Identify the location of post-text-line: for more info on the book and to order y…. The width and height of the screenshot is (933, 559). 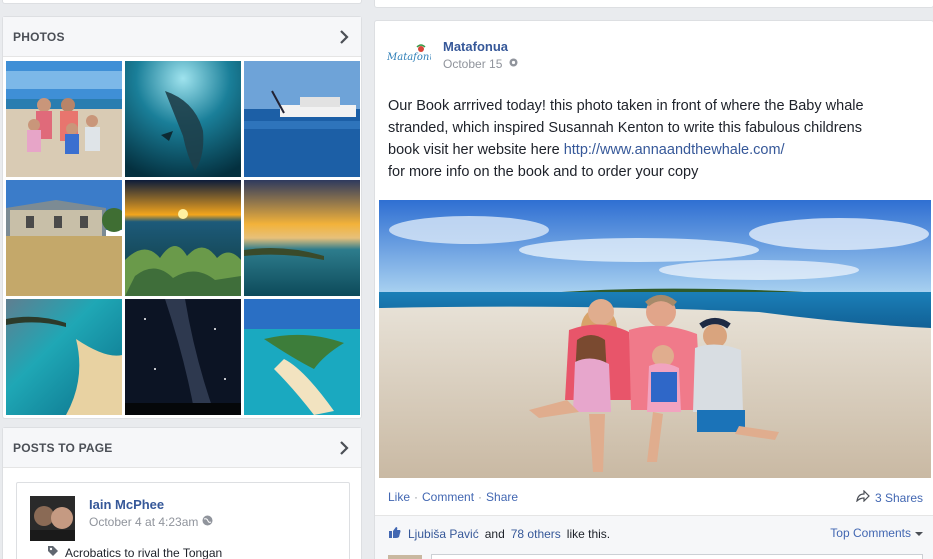
(543, 172).